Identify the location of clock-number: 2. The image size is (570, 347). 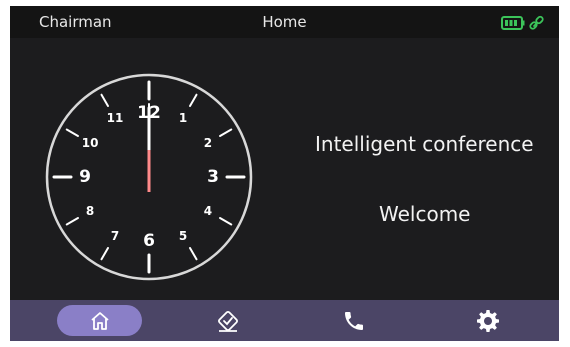
(208, 143).